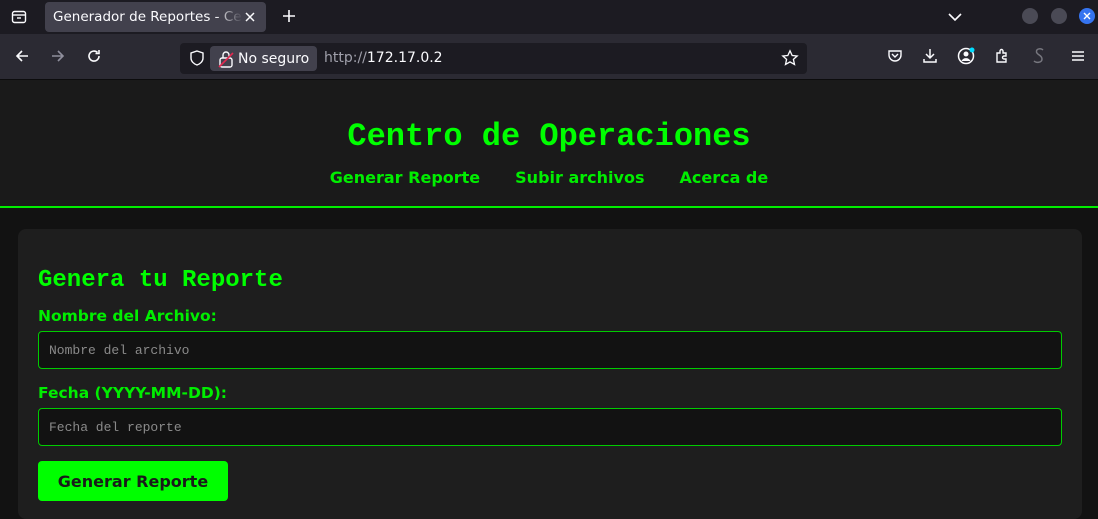 The width and height of the screenshot is (1098, 519). Describe the element at coordinates (226, 59) in the screenshot. I see `lock-icon` at that location.